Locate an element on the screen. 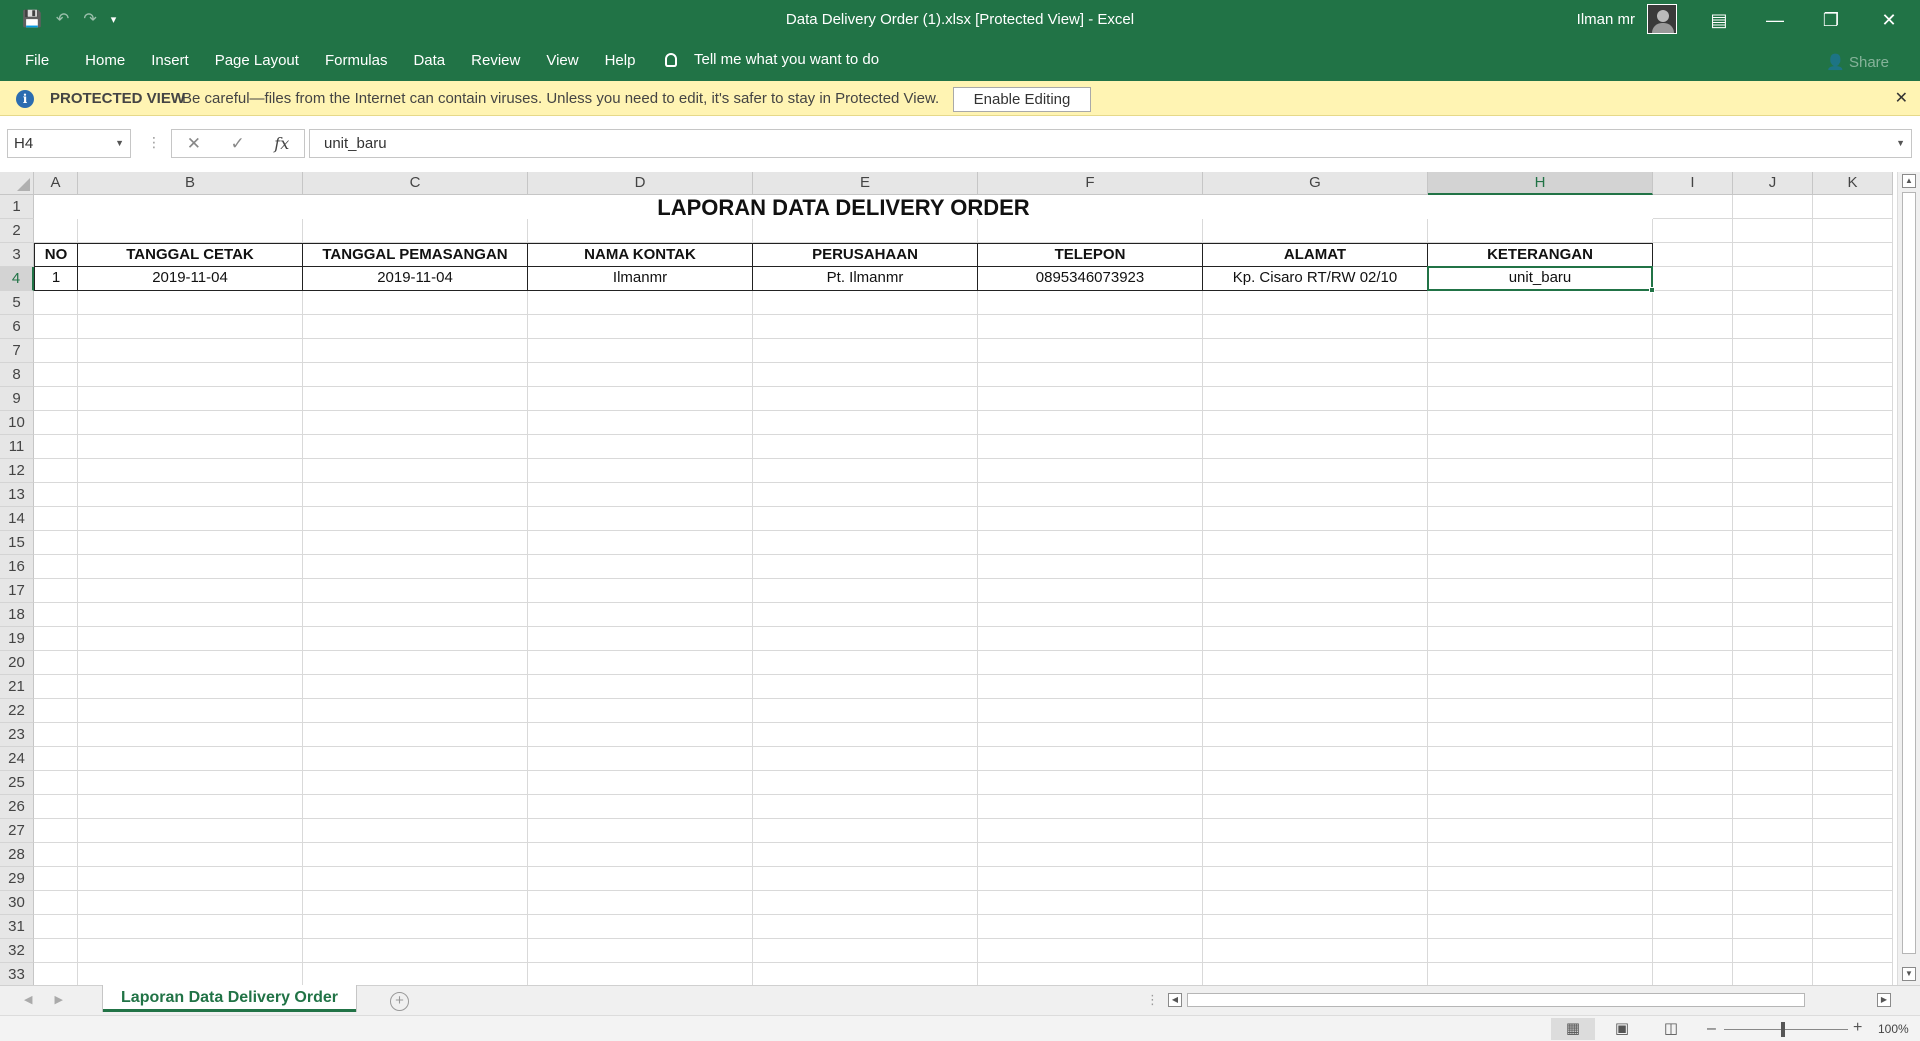  row-header-14: 14 is located at coordinates (17, 519).